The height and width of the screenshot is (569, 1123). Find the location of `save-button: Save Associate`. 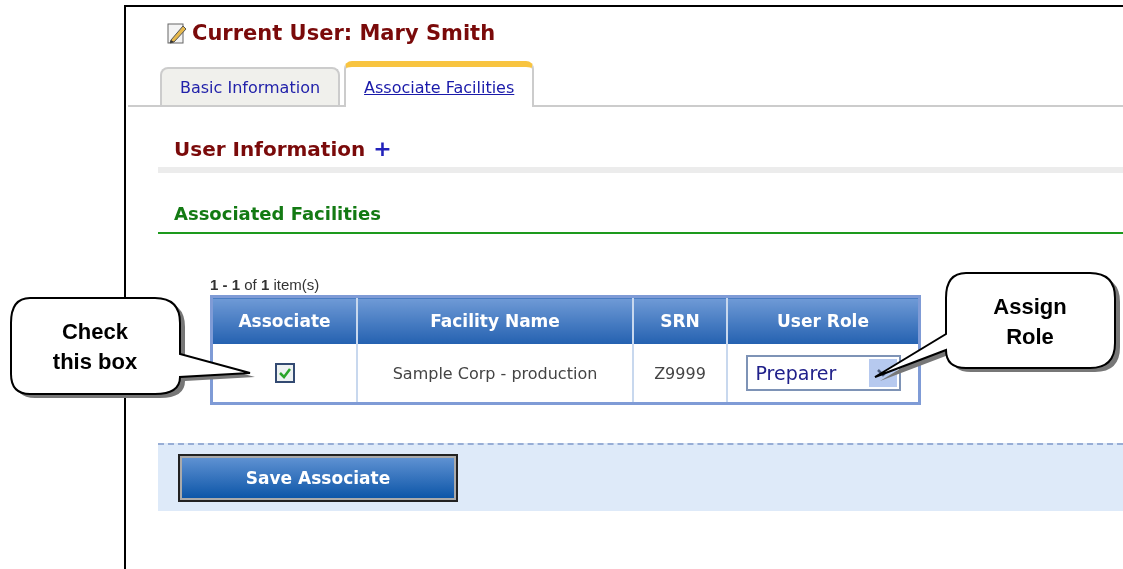

save-button: Save Associate is located at coordinates (318, 478).